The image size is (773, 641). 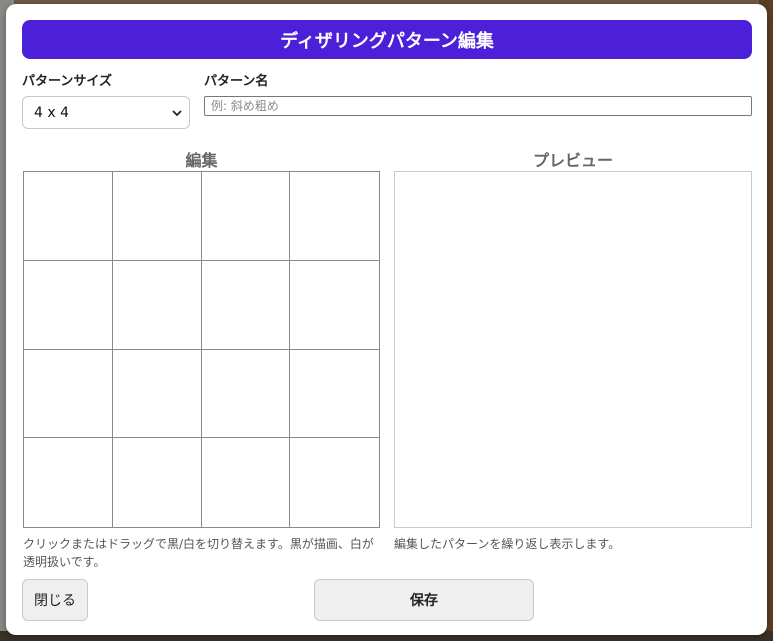 What do you see at coordinates (478, 106) in the screenshot?
I see `pattern-name-input` at bounding box center [478, 106].